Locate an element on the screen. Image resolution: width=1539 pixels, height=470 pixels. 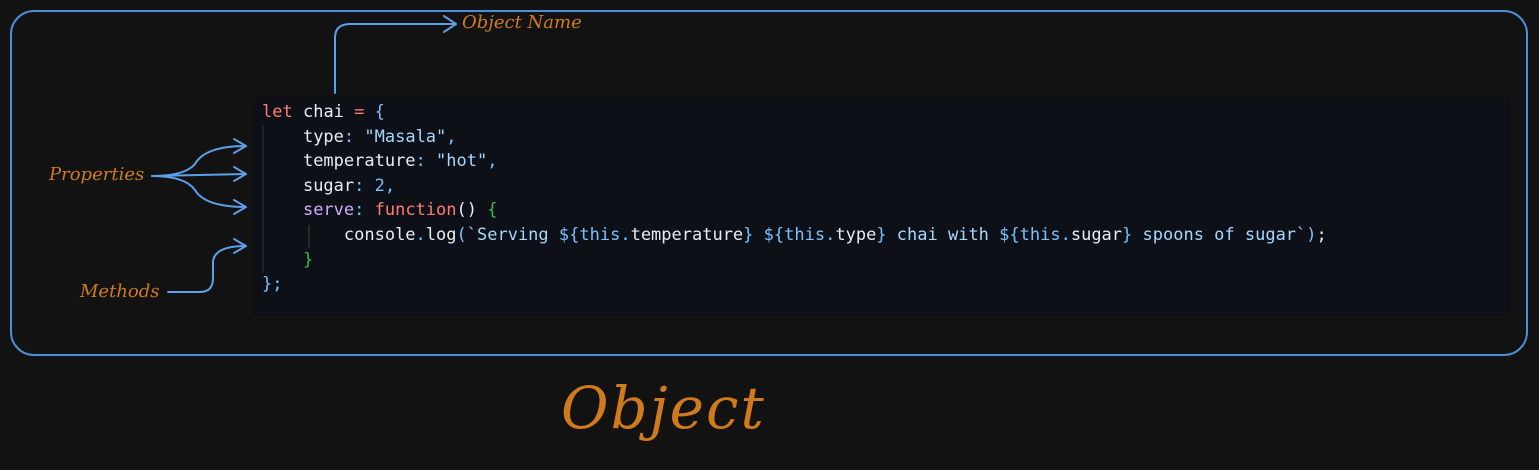
code-line: serve: function() { is located at coordinates (380, 210).